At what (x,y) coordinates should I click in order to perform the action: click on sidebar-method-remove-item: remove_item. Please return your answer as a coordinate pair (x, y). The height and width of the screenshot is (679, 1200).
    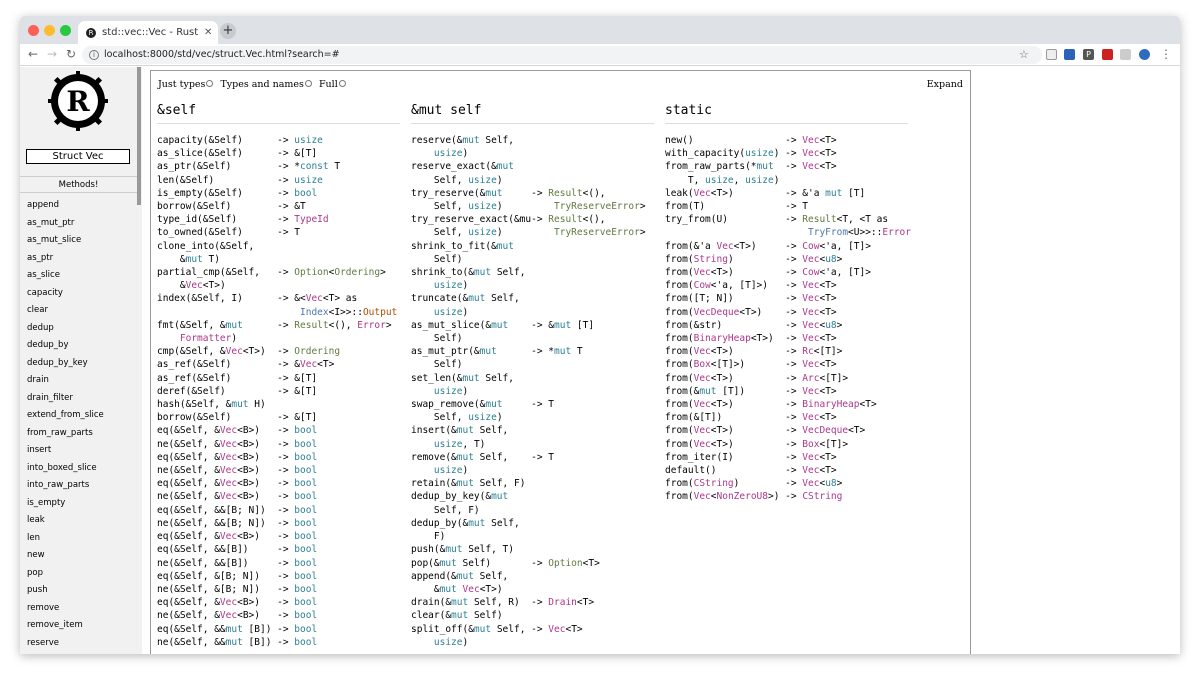
    Looking at the image, I should click on (65, 627).